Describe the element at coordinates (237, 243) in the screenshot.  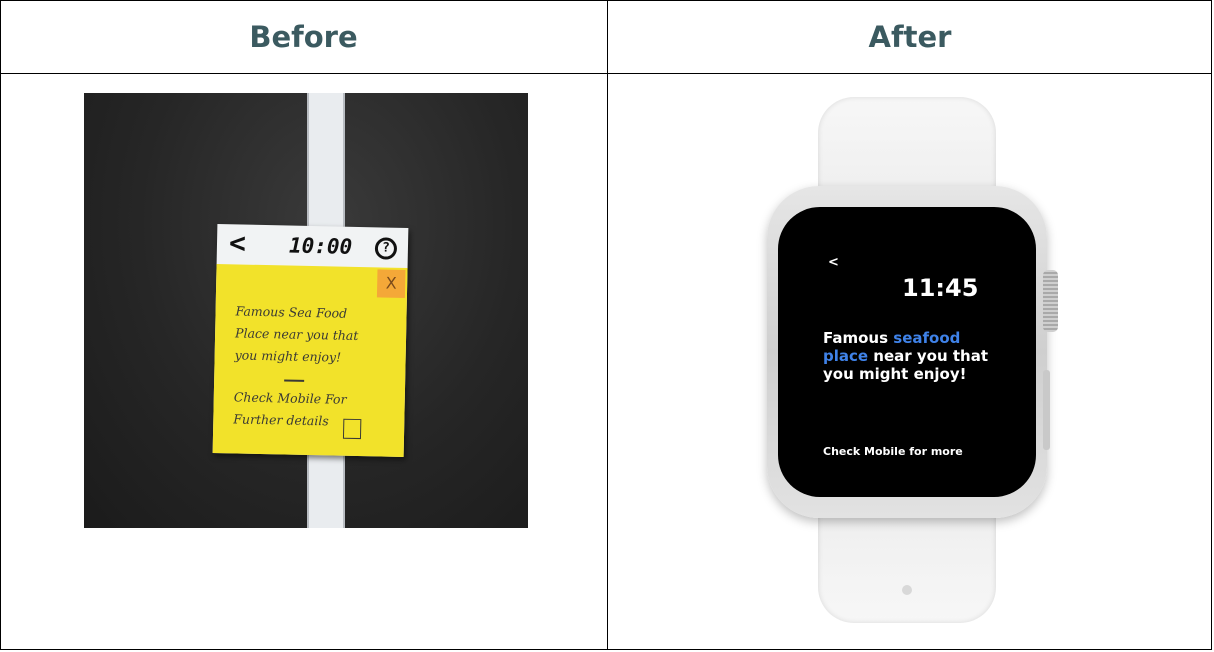
I see `sketch-back-icon: <` at that location.